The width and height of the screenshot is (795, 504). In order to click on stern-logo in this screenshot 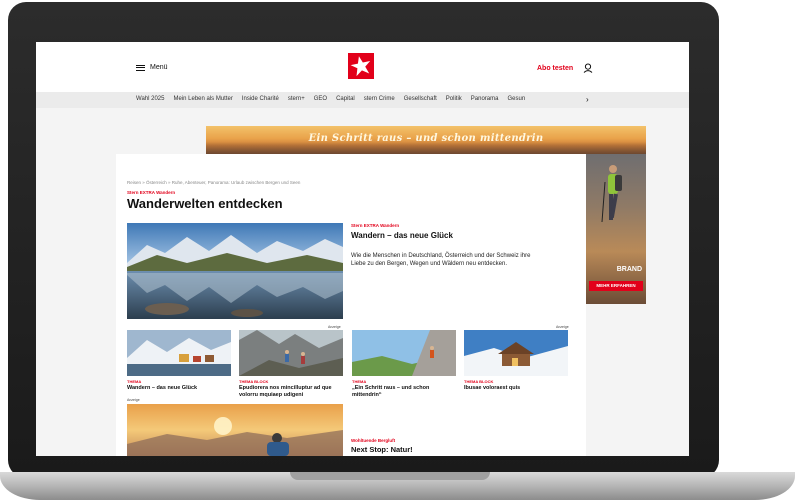, I will do `click(361, 66)`.